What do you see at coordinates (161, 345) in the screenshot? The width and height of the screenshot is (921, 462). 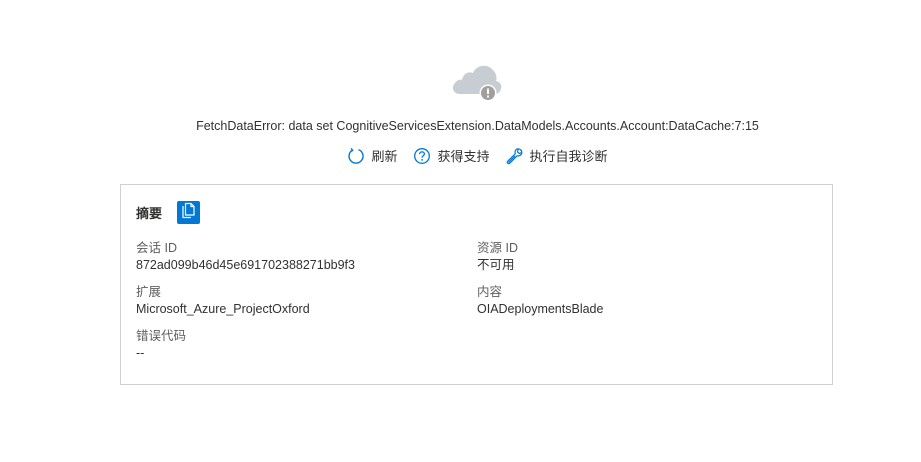 I see `error-code-field: 错误代码 --` at bounding box center [161, 345].